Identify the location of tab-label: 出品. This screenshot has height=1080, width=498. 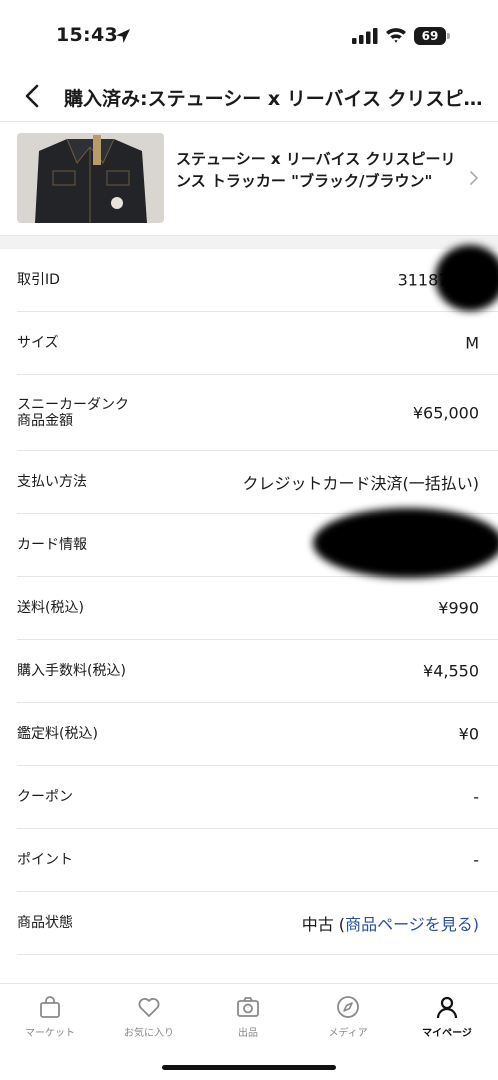
(248, 1033).